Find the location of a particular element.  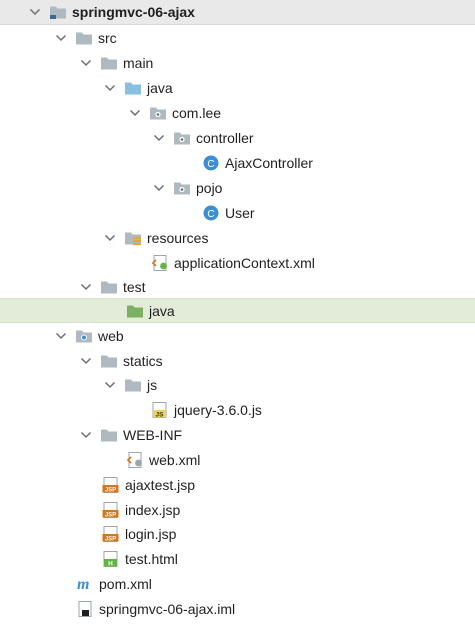

tree-node-root: springmvc-06-ajax is located at coordinates (237, 12).